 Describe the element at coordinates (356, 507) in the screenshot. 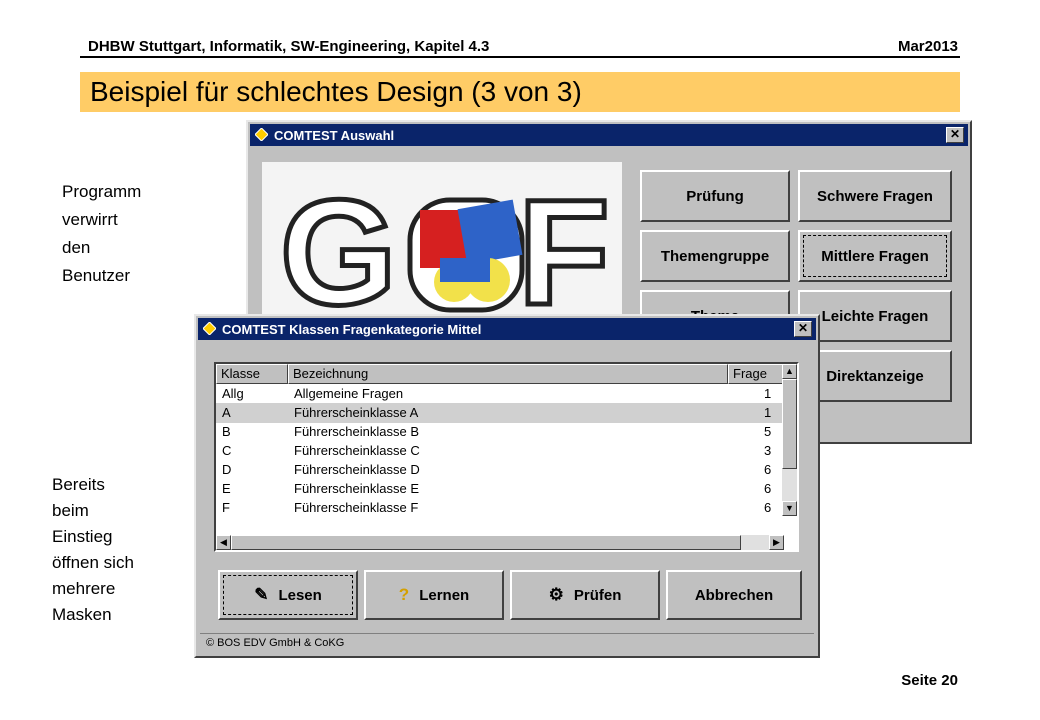

I see `cell-bezeichnung: Führerscheinklasse F` at that location.